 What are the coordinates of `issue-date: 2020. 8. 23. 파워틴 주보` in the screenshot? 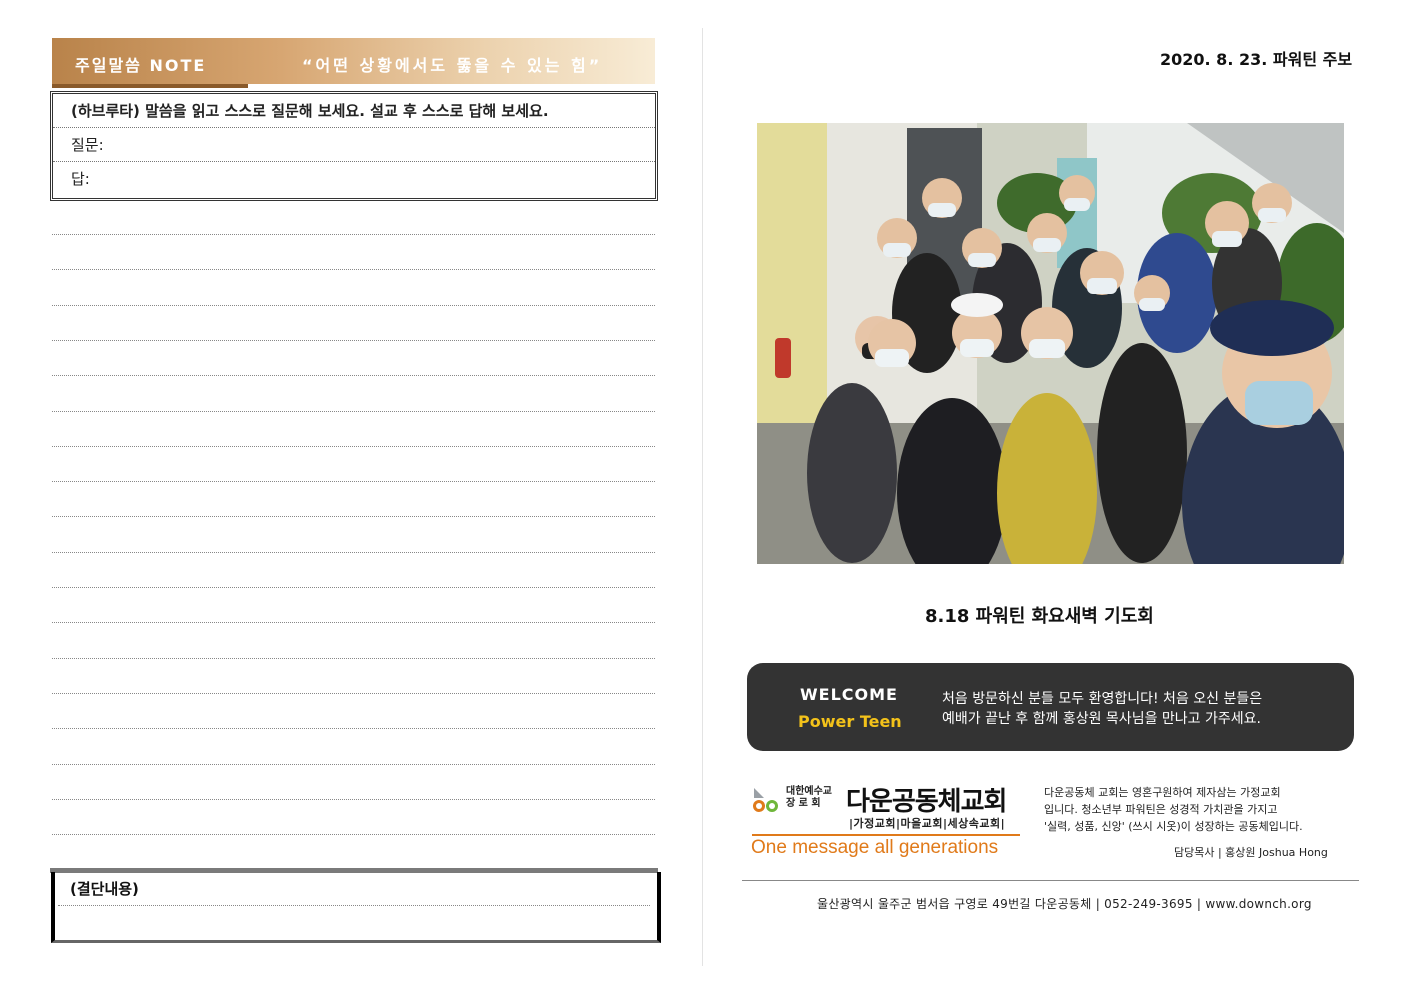 It's located at (1256, 59).